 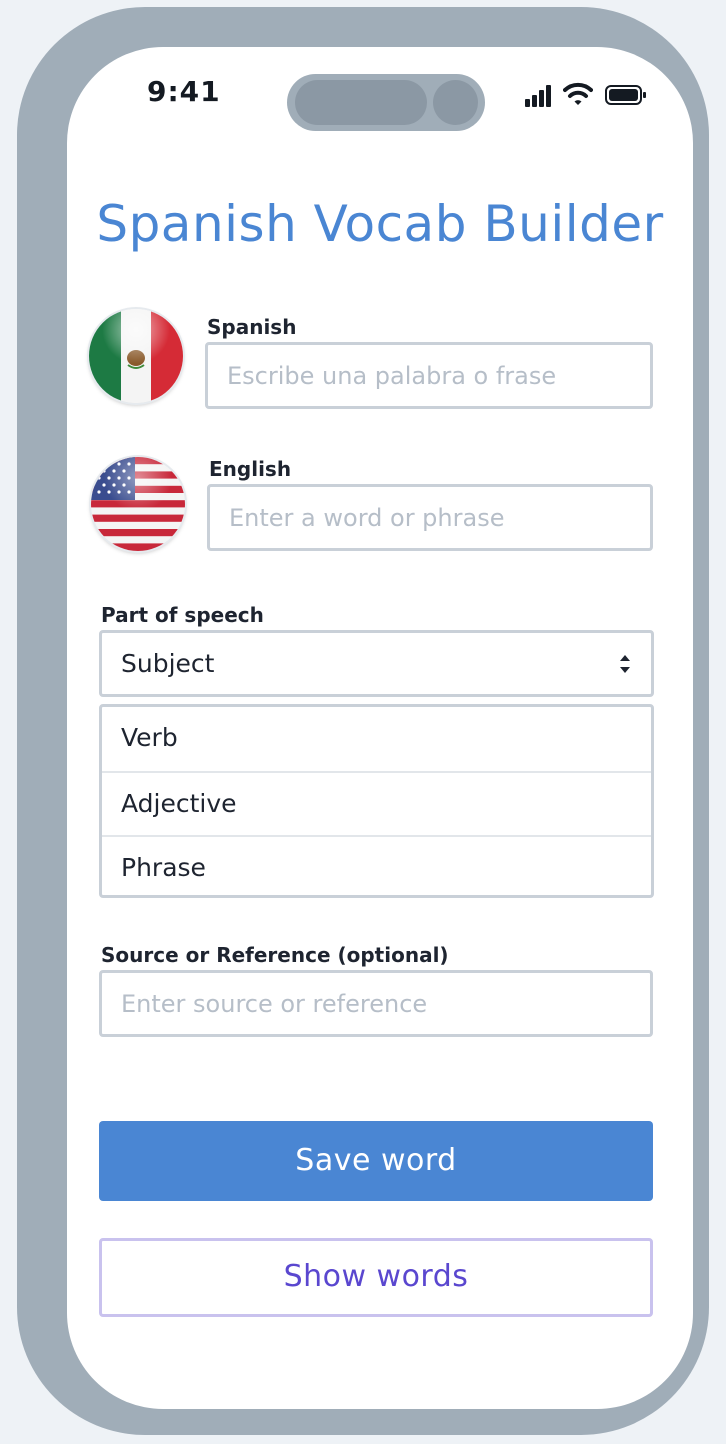 What do you see at coordinates (184, 91) in the screenshot?
I see `status-time: 9:41` at bounding box center [184, 91].